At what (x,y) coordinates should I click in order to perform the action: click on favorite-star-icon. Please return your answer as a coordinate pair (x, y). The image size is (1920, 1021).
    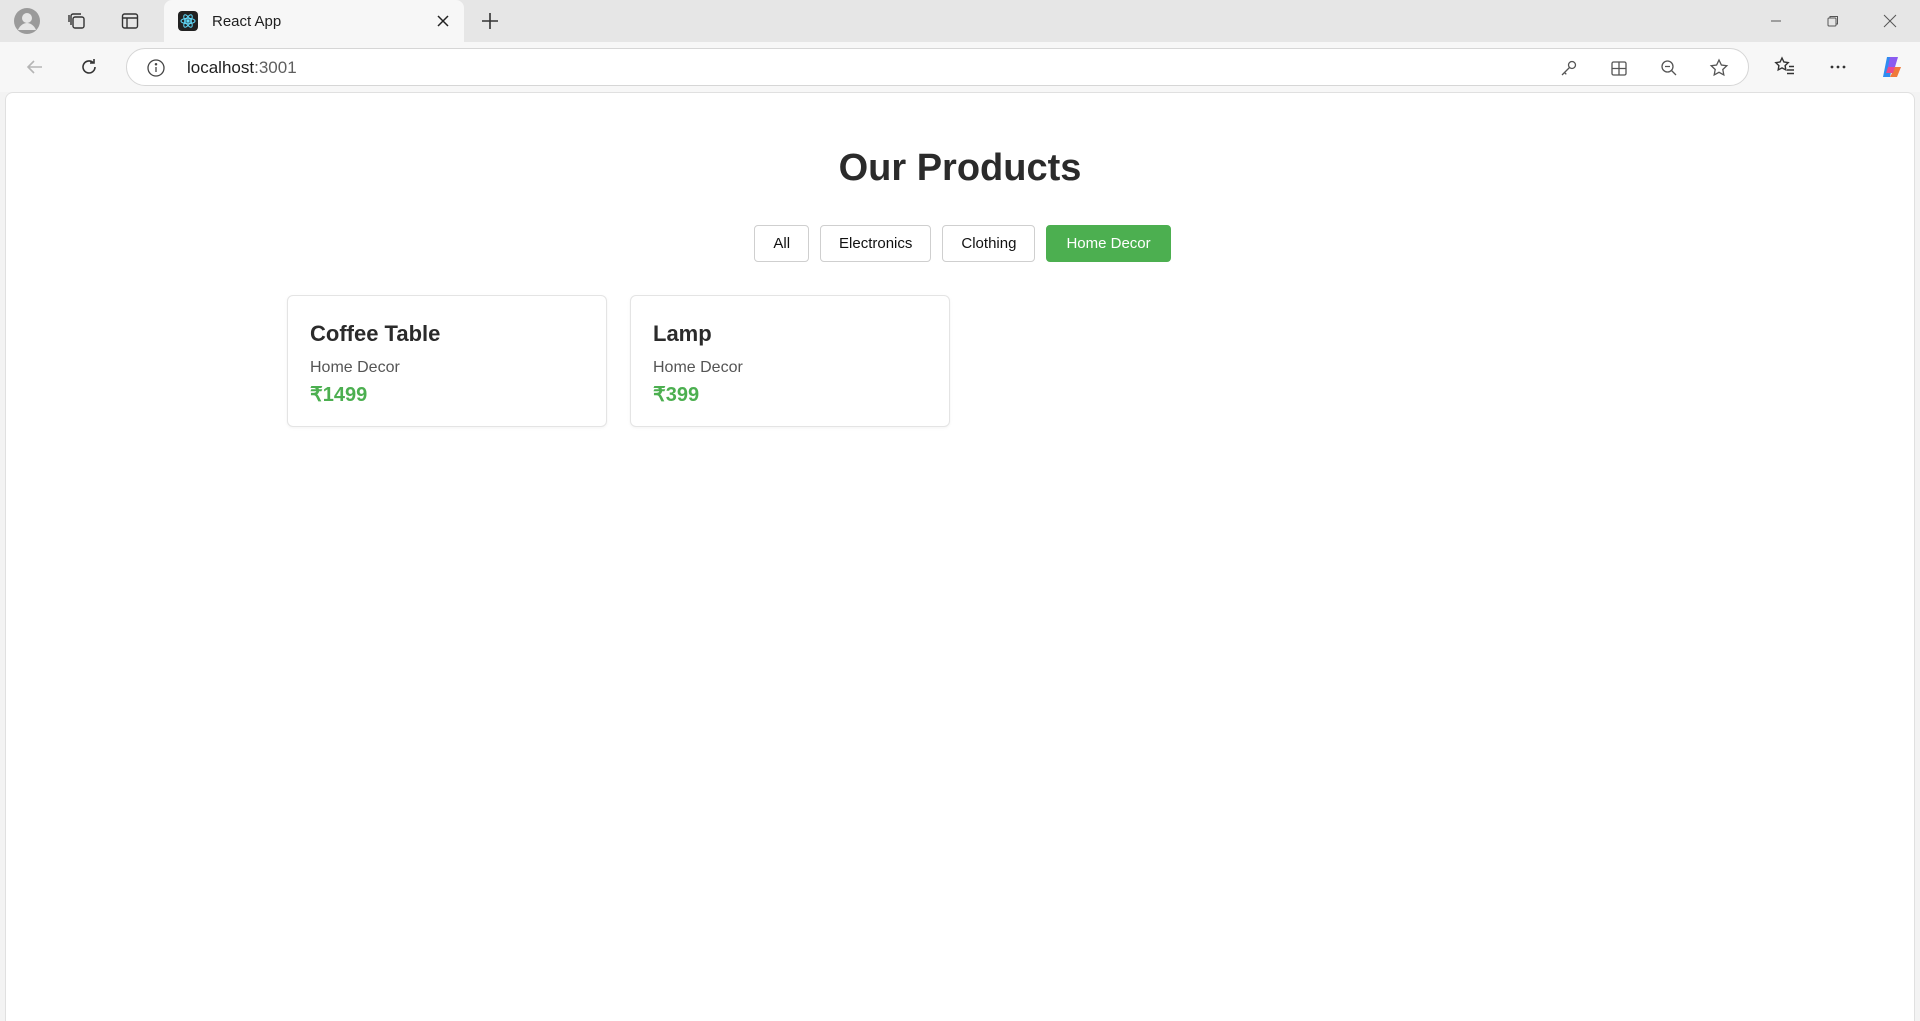
    Looking at the image, I should click on (1719, 68).